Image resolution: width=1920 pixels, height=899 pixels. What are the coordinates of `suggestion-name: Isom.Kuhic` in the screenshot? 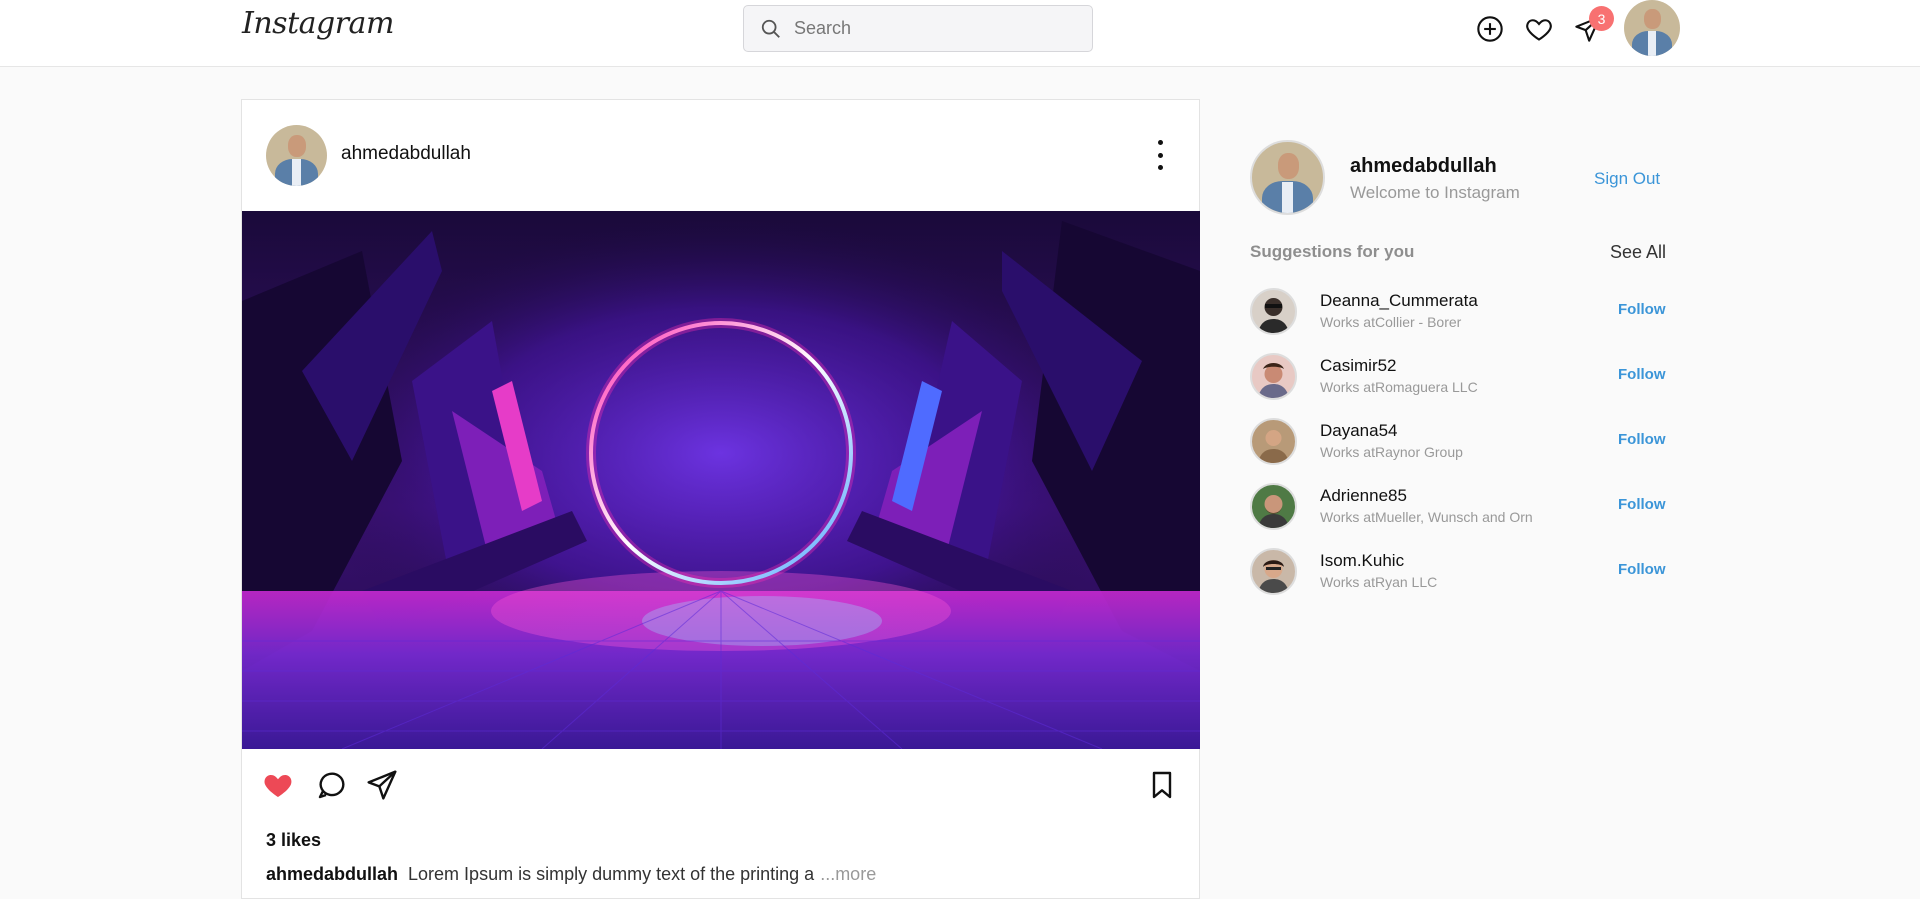 It's located at (1362, 561).